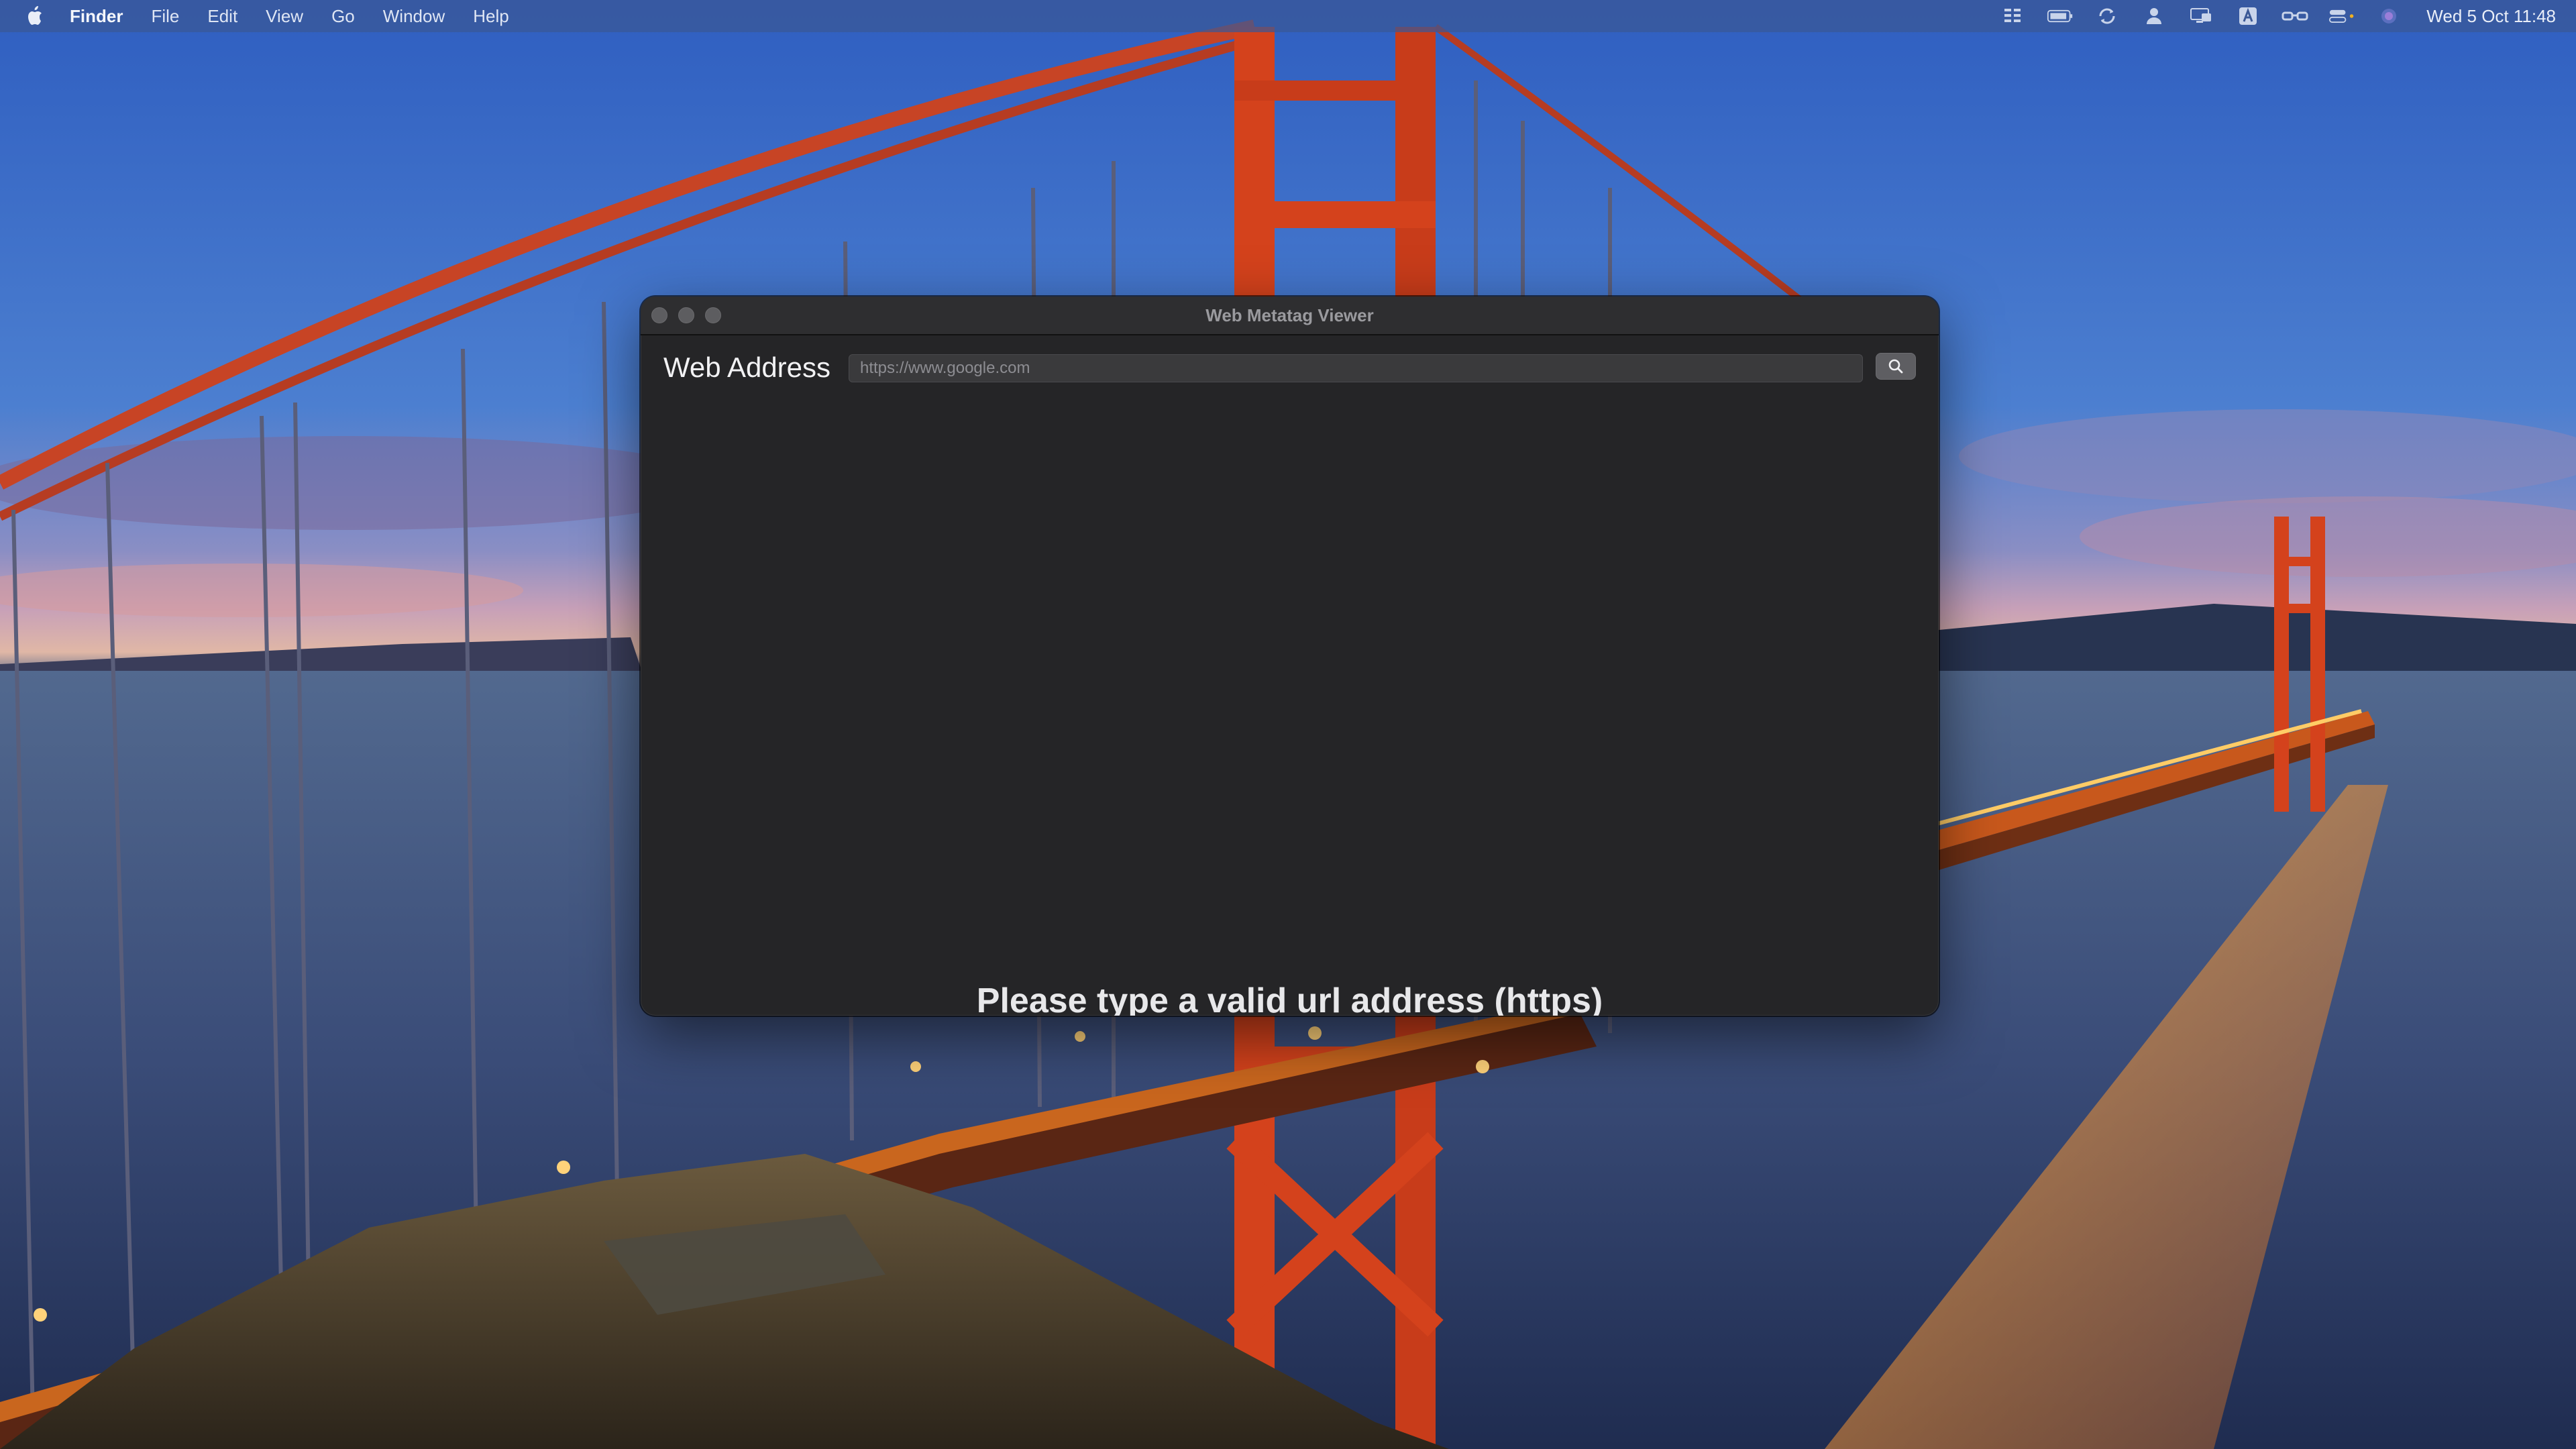 This screenshot has width=2576, height=1449. What do you see at coordinates (2341, 16) in the screenshot?
I see `control-center-icon` at bounding box center [2341, 16].